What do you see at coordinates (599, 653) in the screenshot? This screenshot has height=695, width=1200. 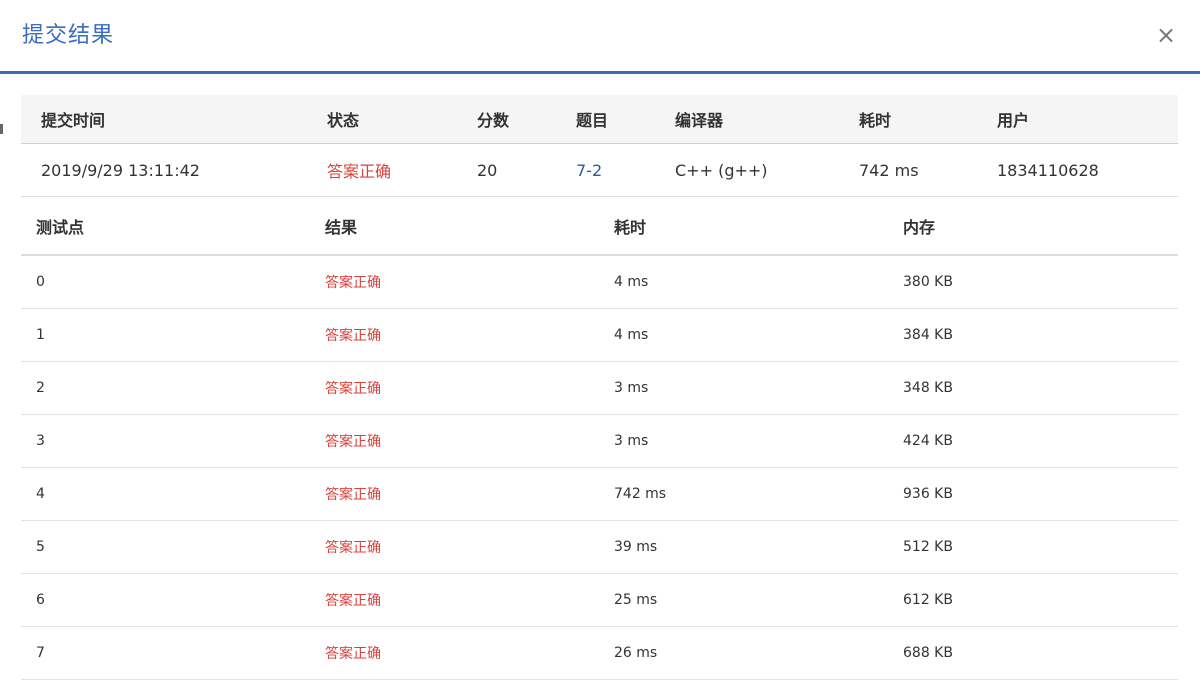 I see `table-row: 7 答案正确 26 ms 688 KB` at bounding box center [599, 653].